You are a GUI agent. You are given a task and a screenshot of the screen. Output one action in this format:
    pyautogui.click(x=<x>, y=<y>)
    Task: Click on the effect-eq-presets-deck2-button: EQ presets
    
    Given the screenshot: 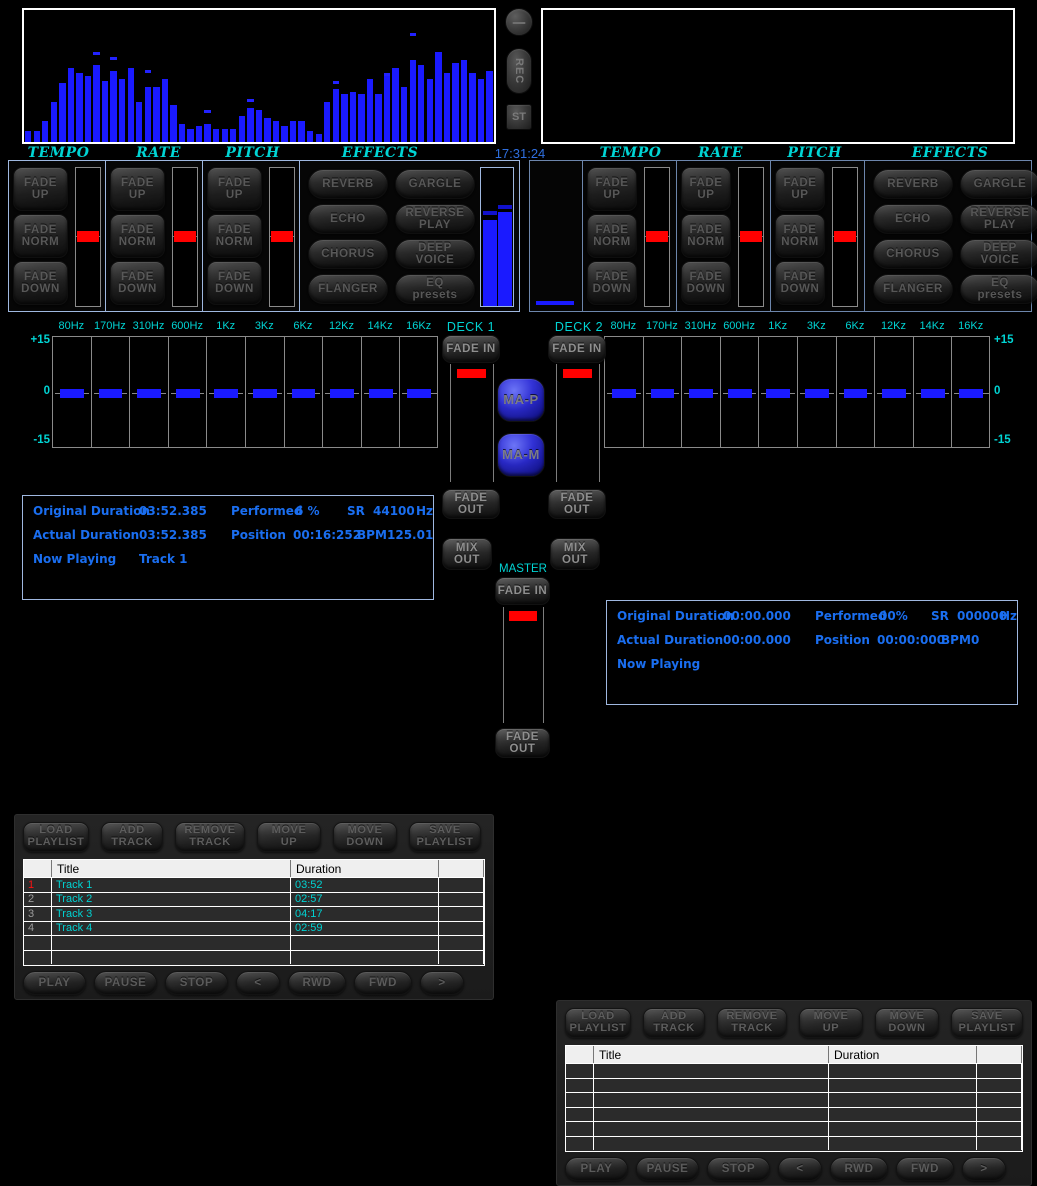 What is the action you would take?
    pyautogui.click(x=998, y=289)
    